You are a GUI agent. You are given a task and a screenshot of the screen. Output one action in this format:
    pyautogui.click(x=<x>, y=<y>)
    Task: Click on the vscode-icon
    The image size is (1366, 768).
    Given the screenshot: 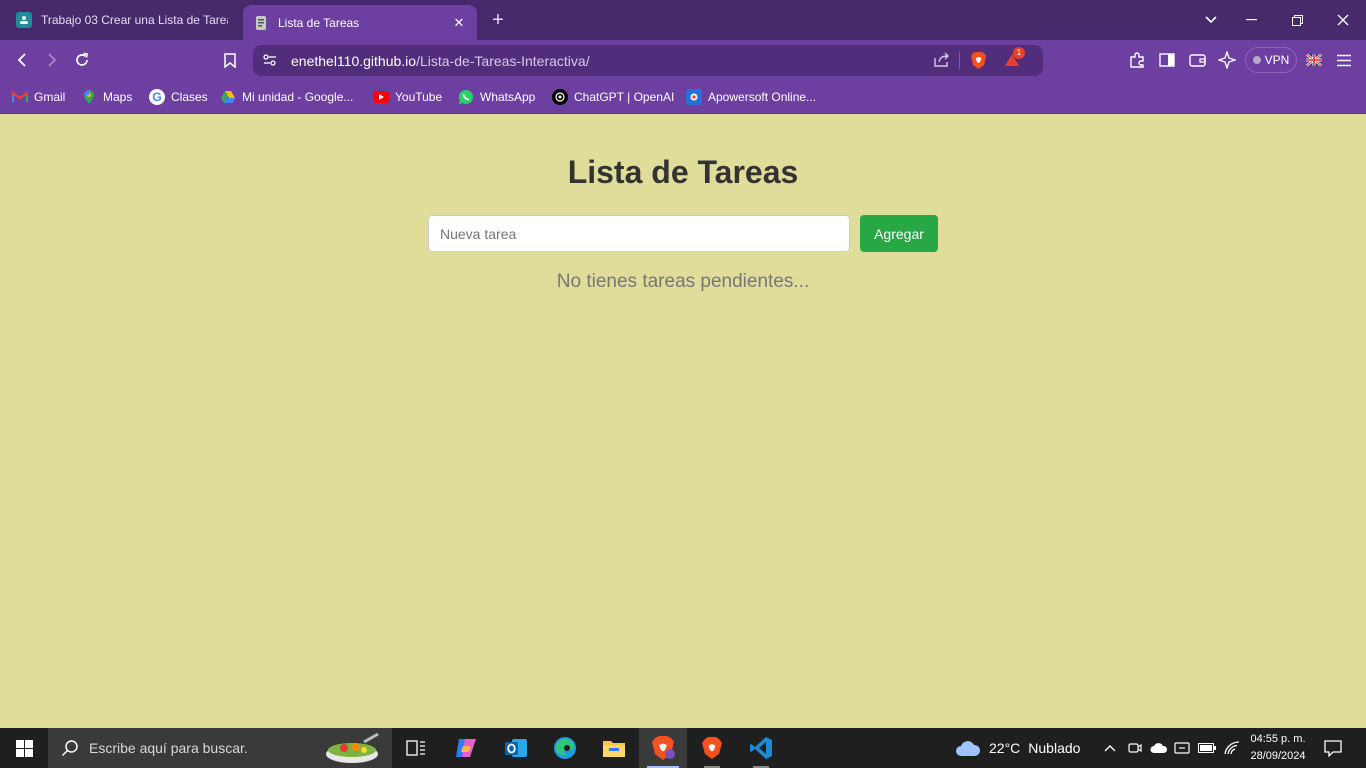 What is the action you would take?
    pyautogui.click(x=761, y=748)
    